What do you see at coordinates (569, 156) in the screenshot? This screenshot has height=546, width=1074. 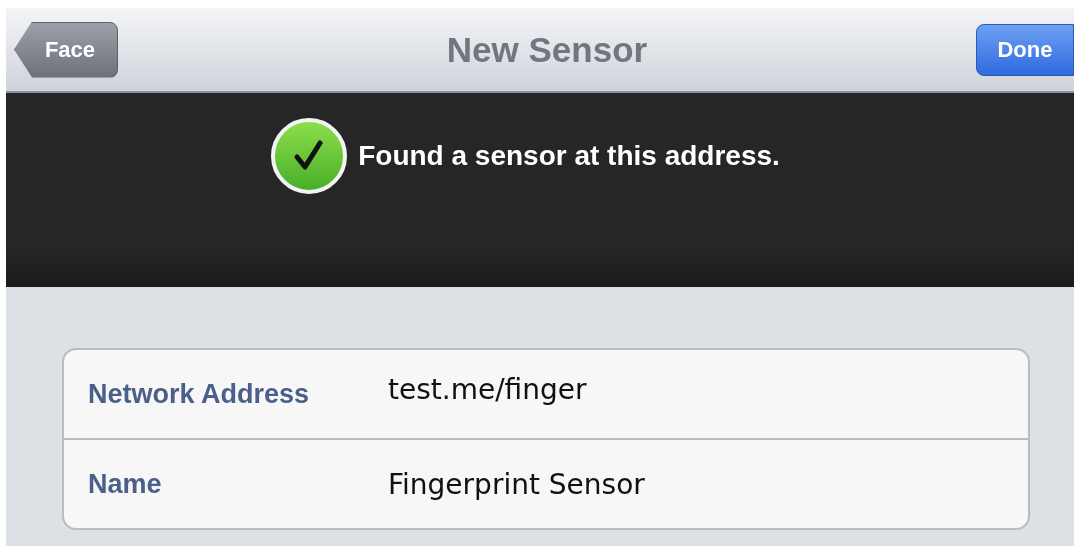 I see `status-message: Found a sensor at this address.` at bounding box center [569, 156].